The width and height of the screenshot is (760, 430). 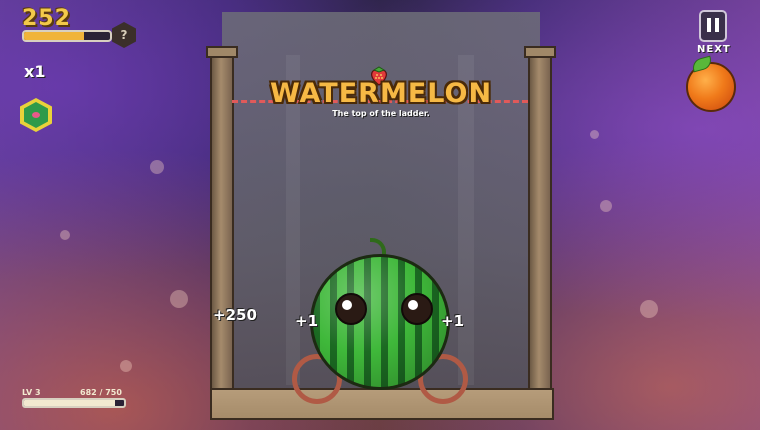 I want to click on score-popup: +250, so click(x=235, y=315).